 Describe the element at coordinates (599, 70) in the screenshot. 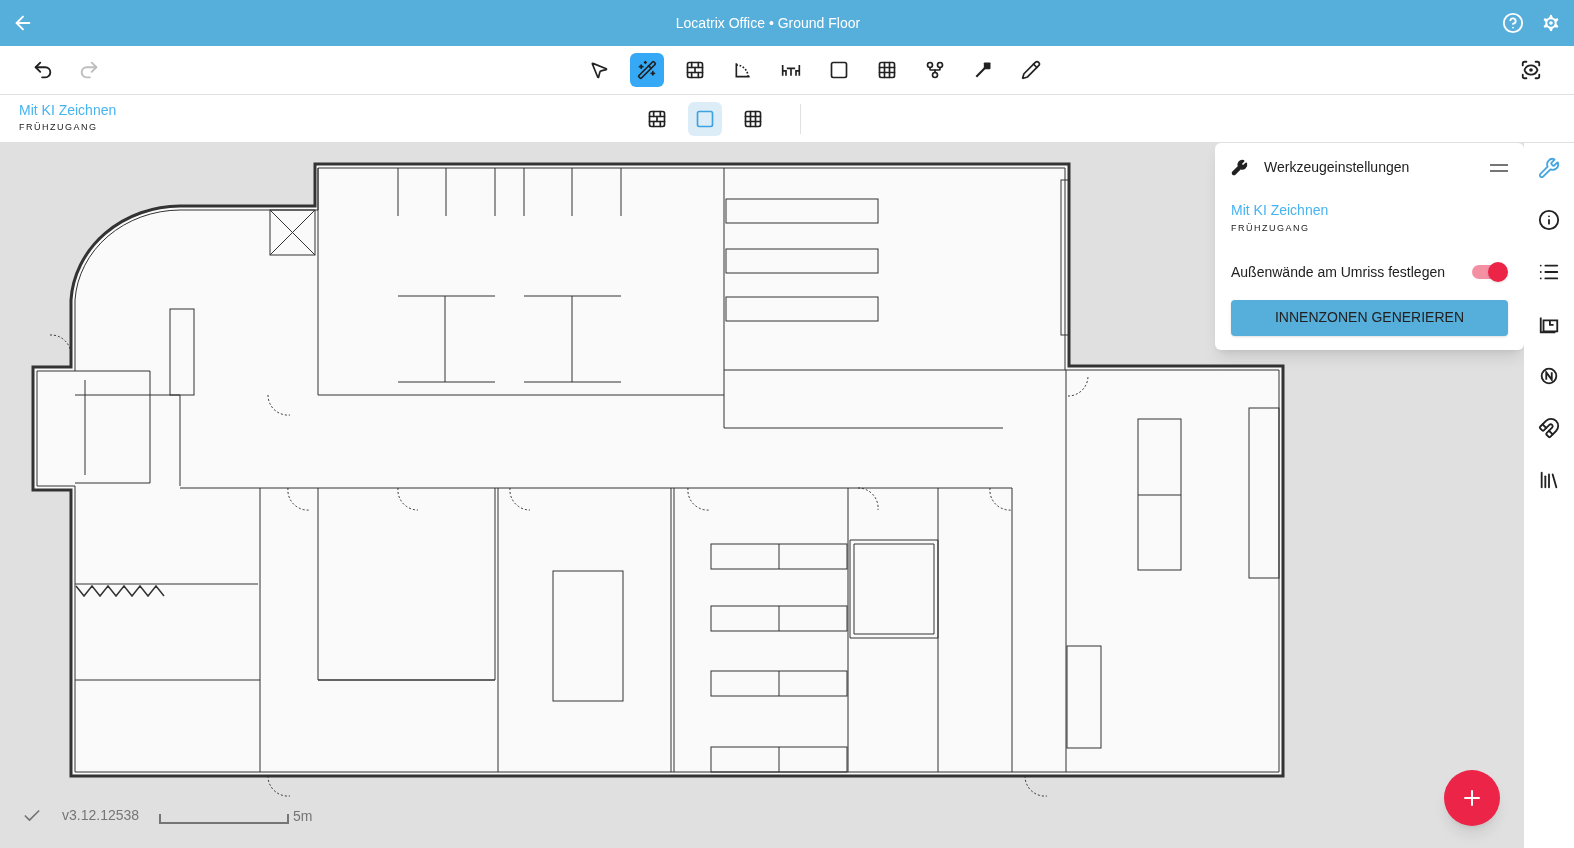

I see `cursor-icon` at that location.